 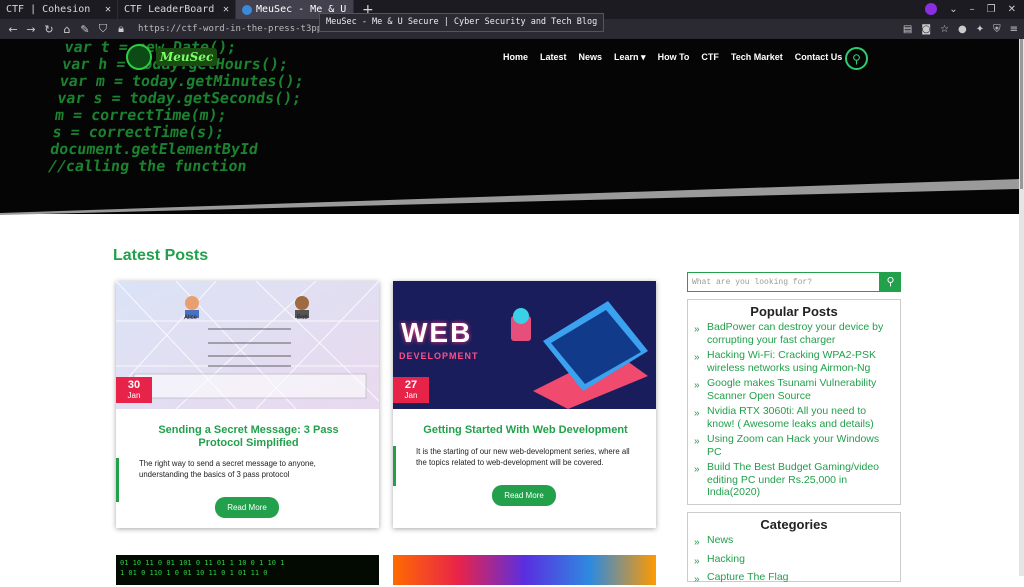 I want to click on minimize-icon: –, so click(x=972, y=9).